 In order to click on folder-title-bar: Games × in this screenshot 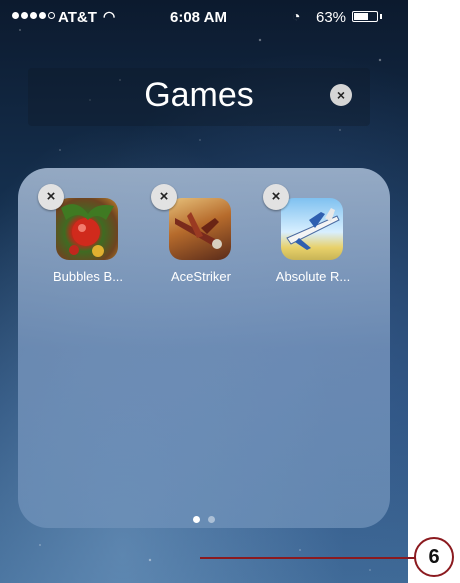, I will do `click(199, 97)`.